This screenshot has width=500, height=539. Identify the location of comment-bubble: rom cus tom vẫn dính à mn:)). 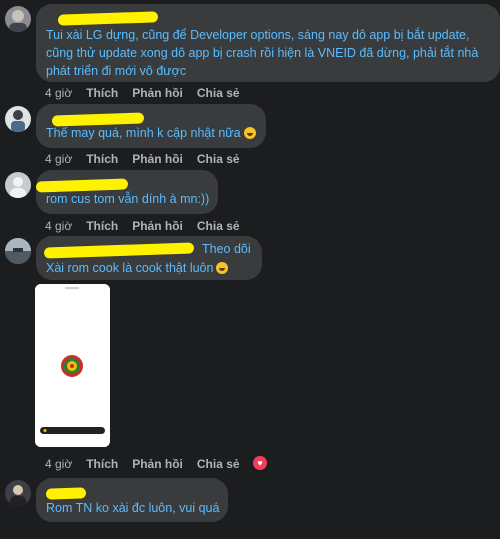
(126, 192).